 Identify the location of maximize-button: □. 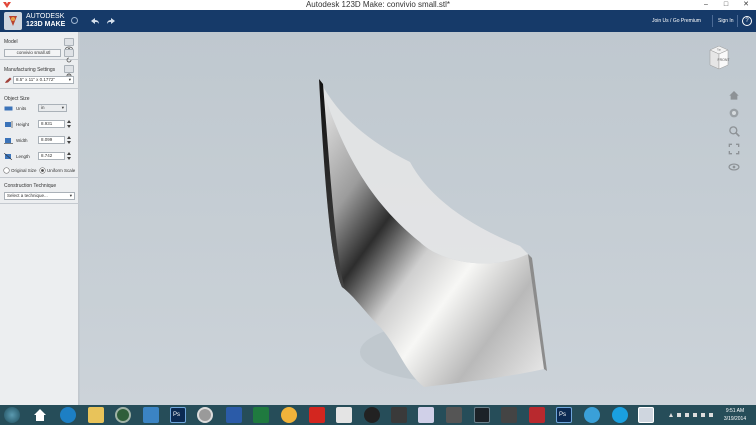
(726, 5).